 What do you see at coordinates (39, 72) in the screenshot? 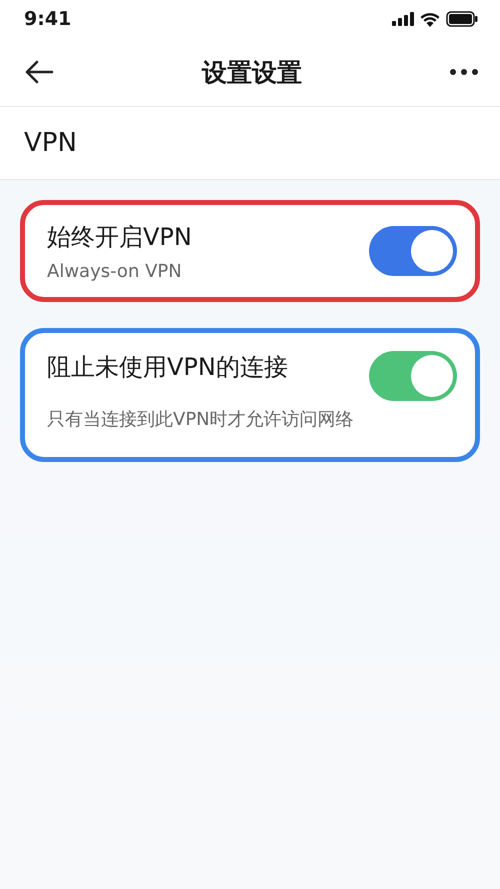
I see `back-arrow-icon` at bounding box center [39, 72].